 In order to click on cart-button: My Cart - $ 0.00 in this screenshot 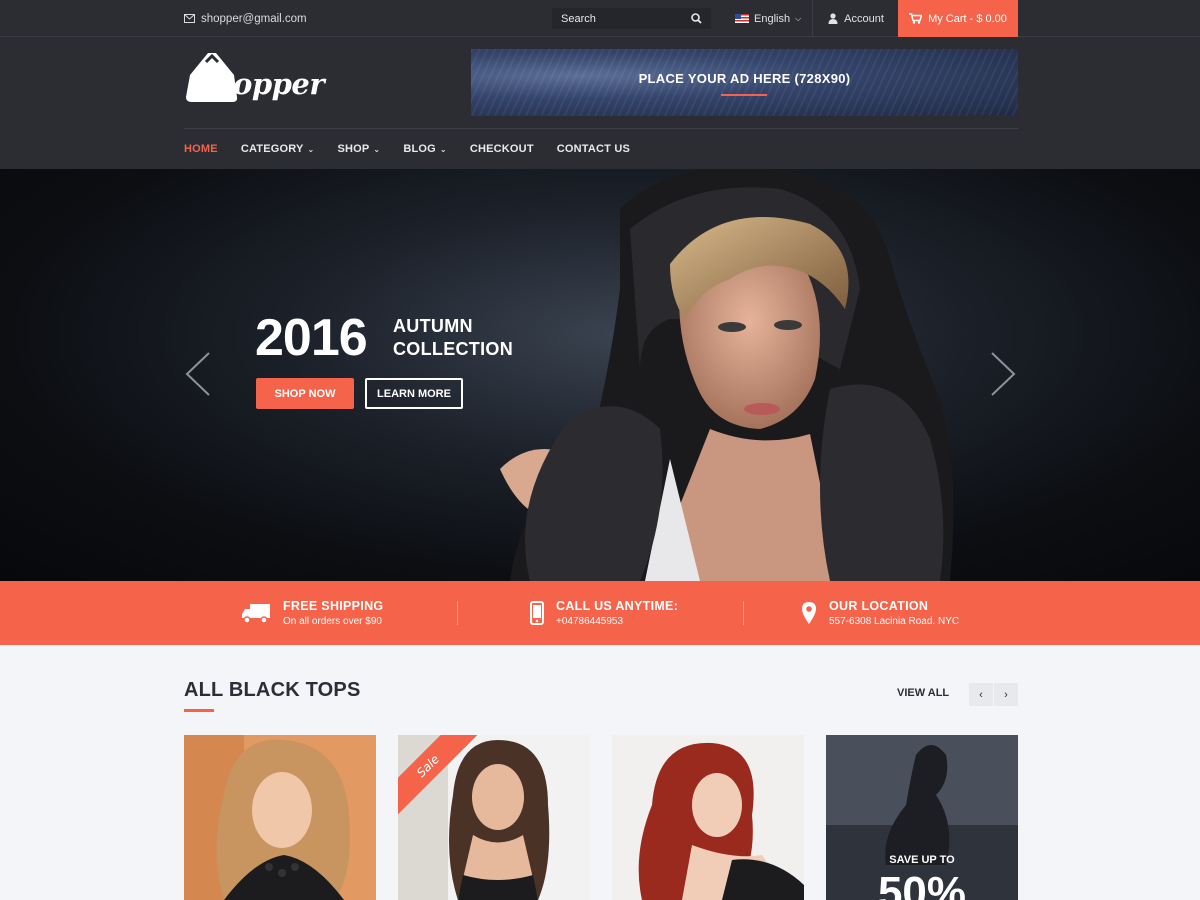, I will do `click(958, 18)`.